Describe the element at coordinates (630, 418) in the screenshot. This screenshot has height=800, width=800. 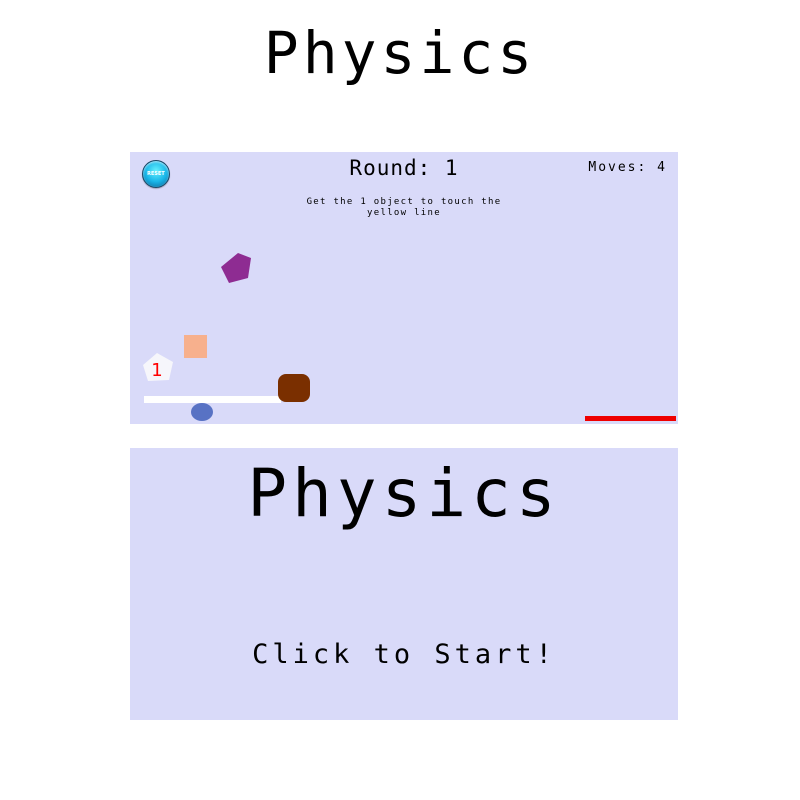
I see `red-target-line` at that location.